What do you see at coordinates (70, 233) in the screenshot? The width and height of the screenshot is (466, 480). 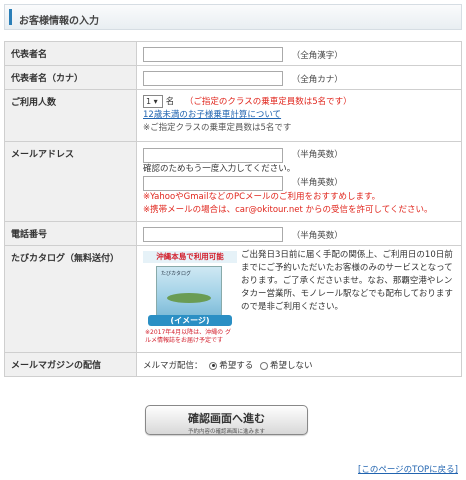 I see `label-phone: 電話番号` at bounding box center [70, 233].